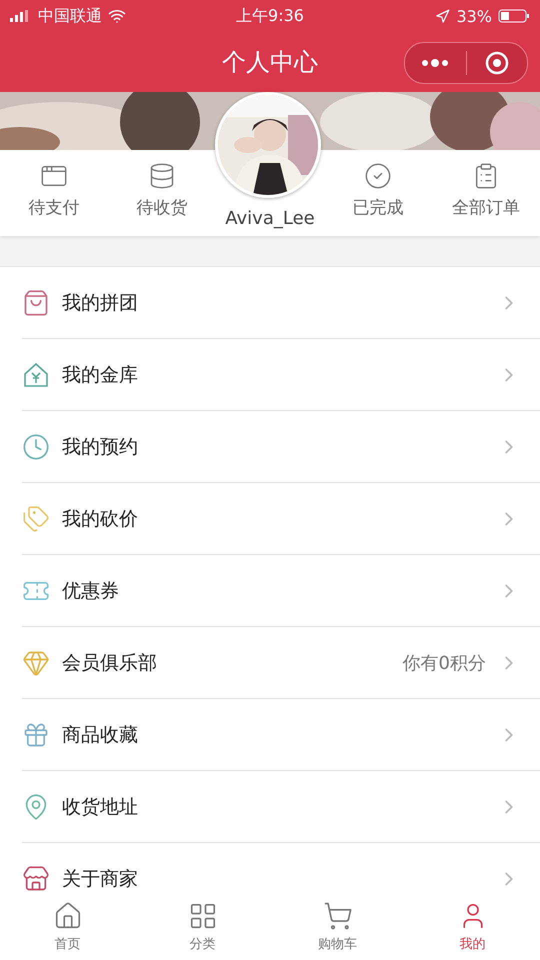 This screenshot has height=960, width=540. What do you see at coordinates (70, 16) in the screenshot?
I see `carrier-name: 中国联通` at bounding box center [70, 16].